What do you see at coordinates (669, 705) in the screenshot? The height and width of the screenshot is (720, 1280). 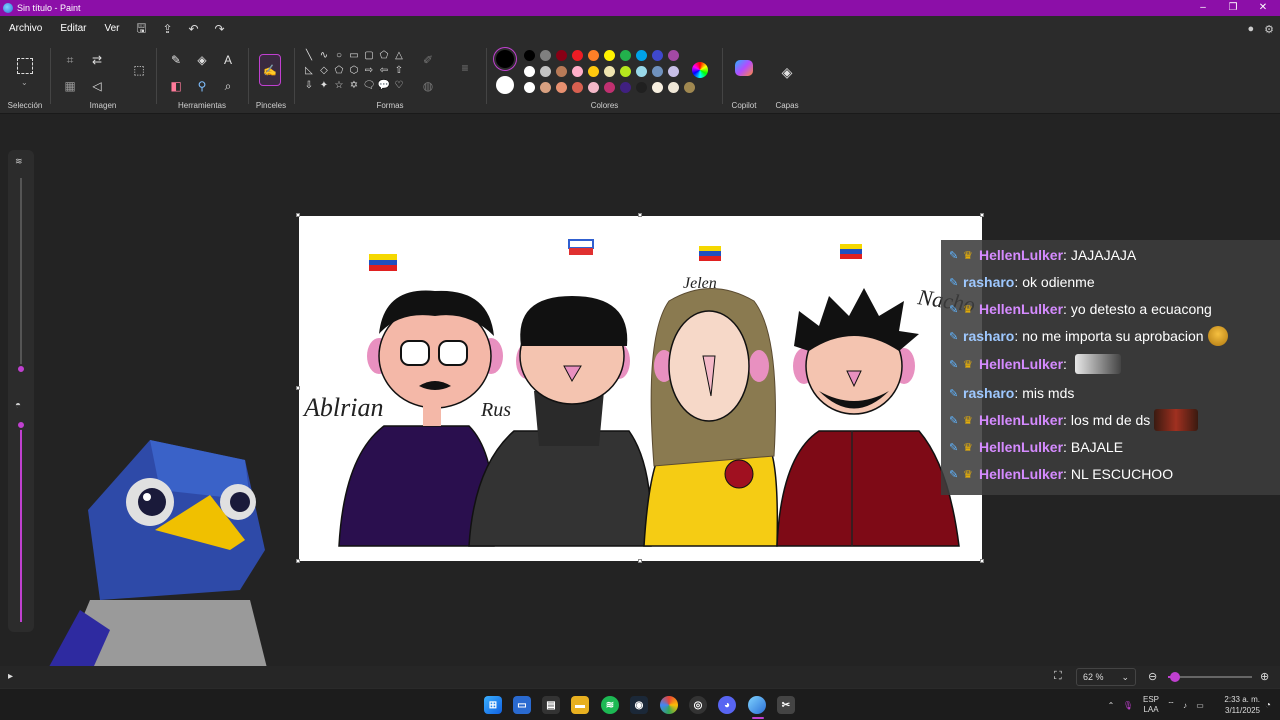 I see `chrome-icon` at bounding box center [669, 705].